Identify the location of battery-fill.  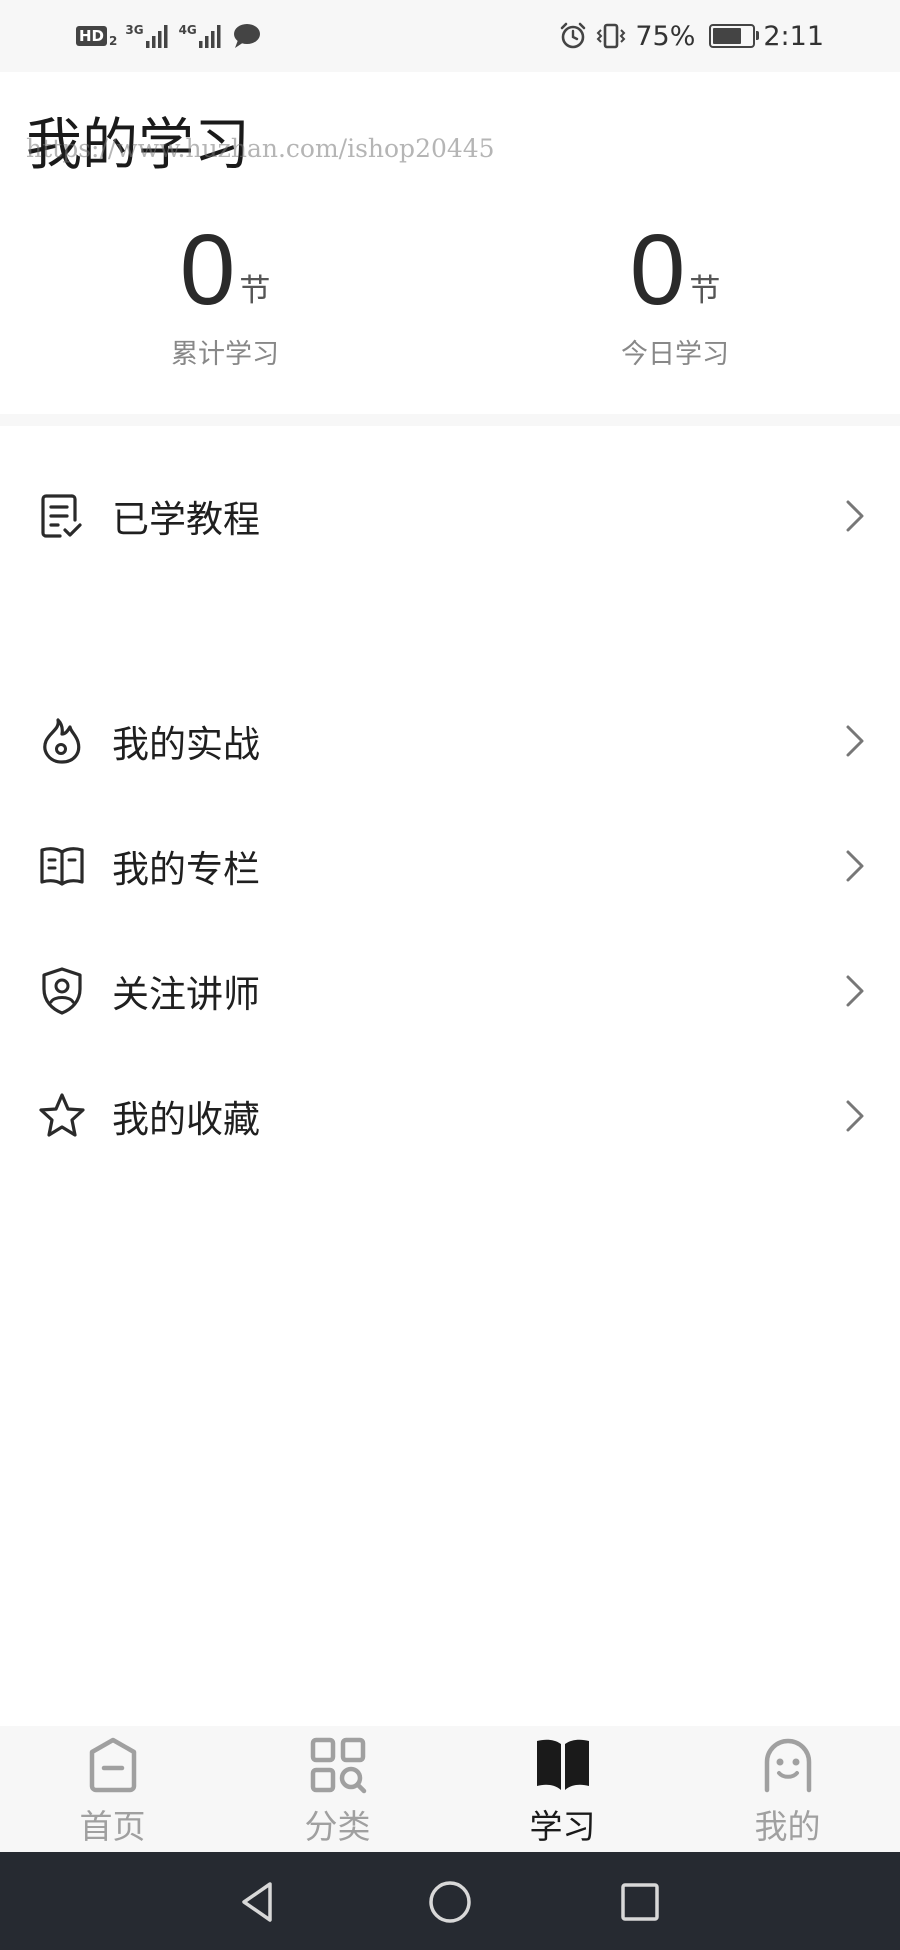
(727, 36).